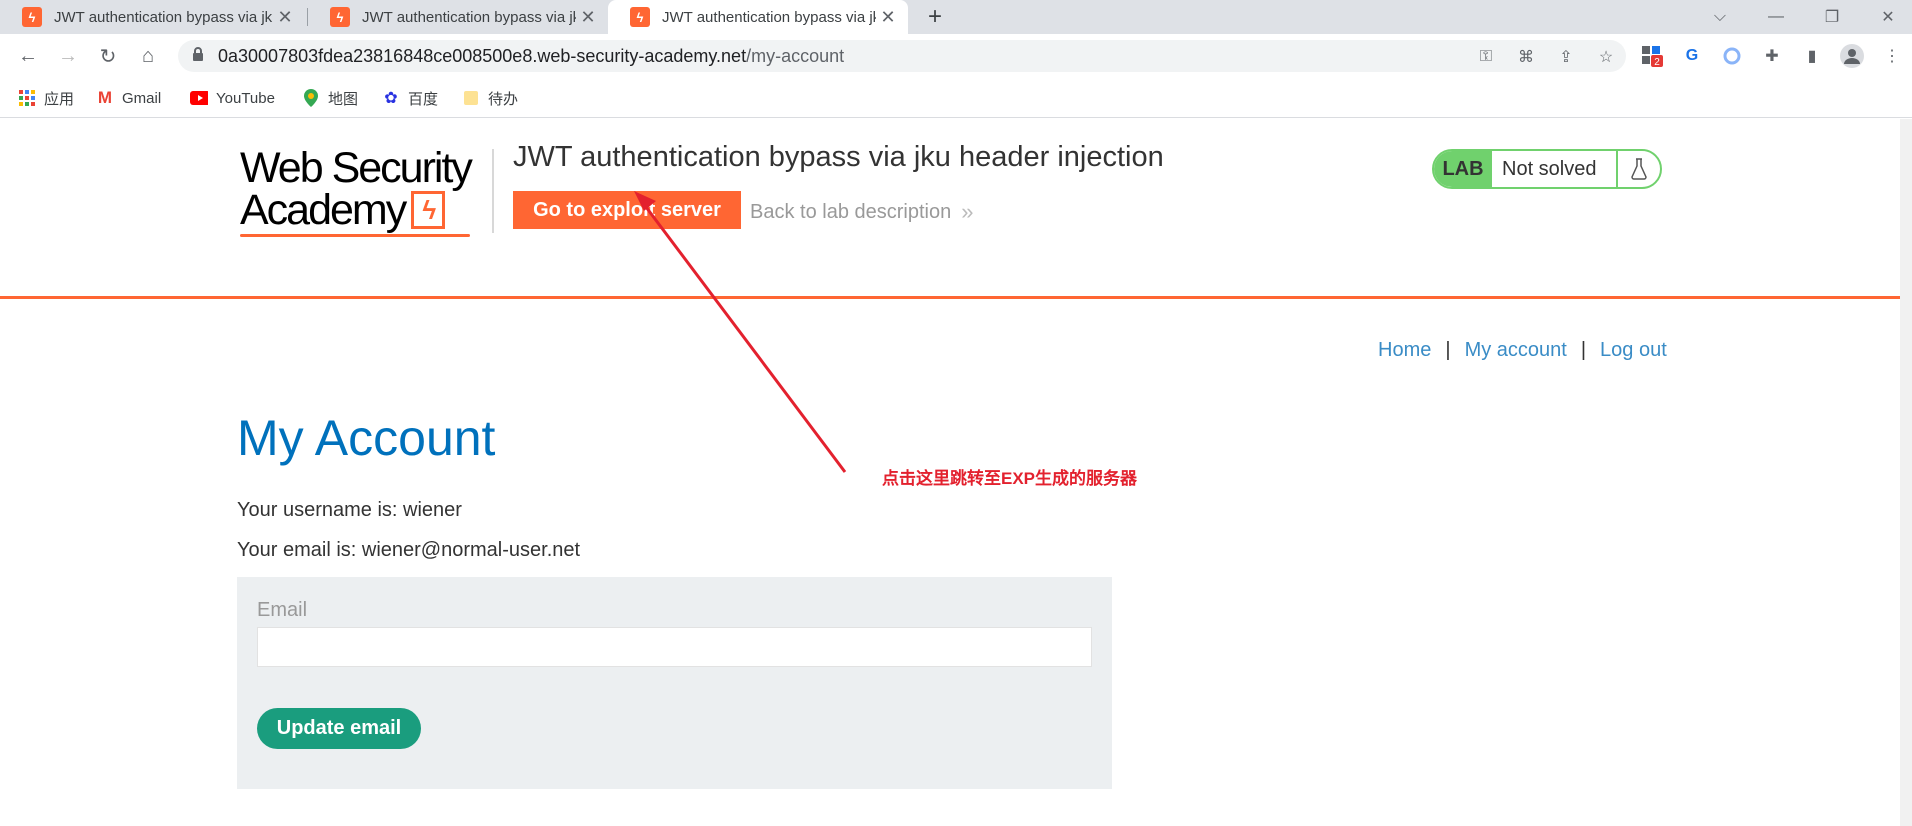  What do you see at coordinates (1852, 56) in the screenshot?
I see `profile-avatar-icon` at bounding box center [1852, 56].